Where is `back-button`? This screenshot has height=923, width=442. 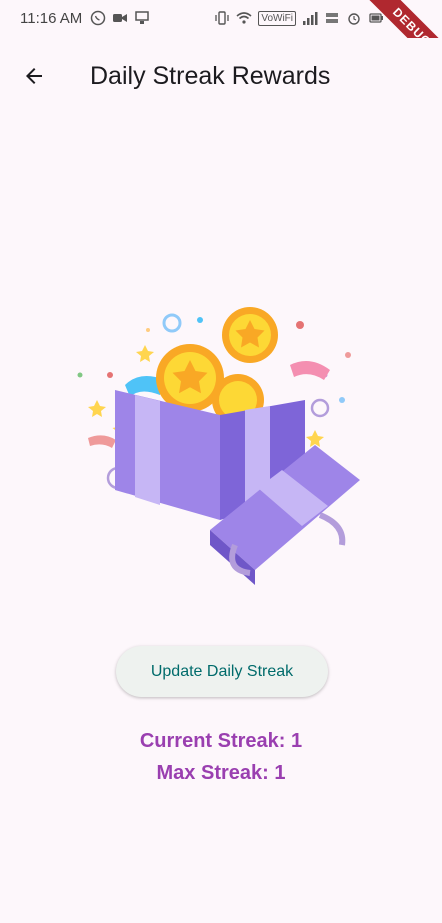
back-button is located at coordinates (34, 76).